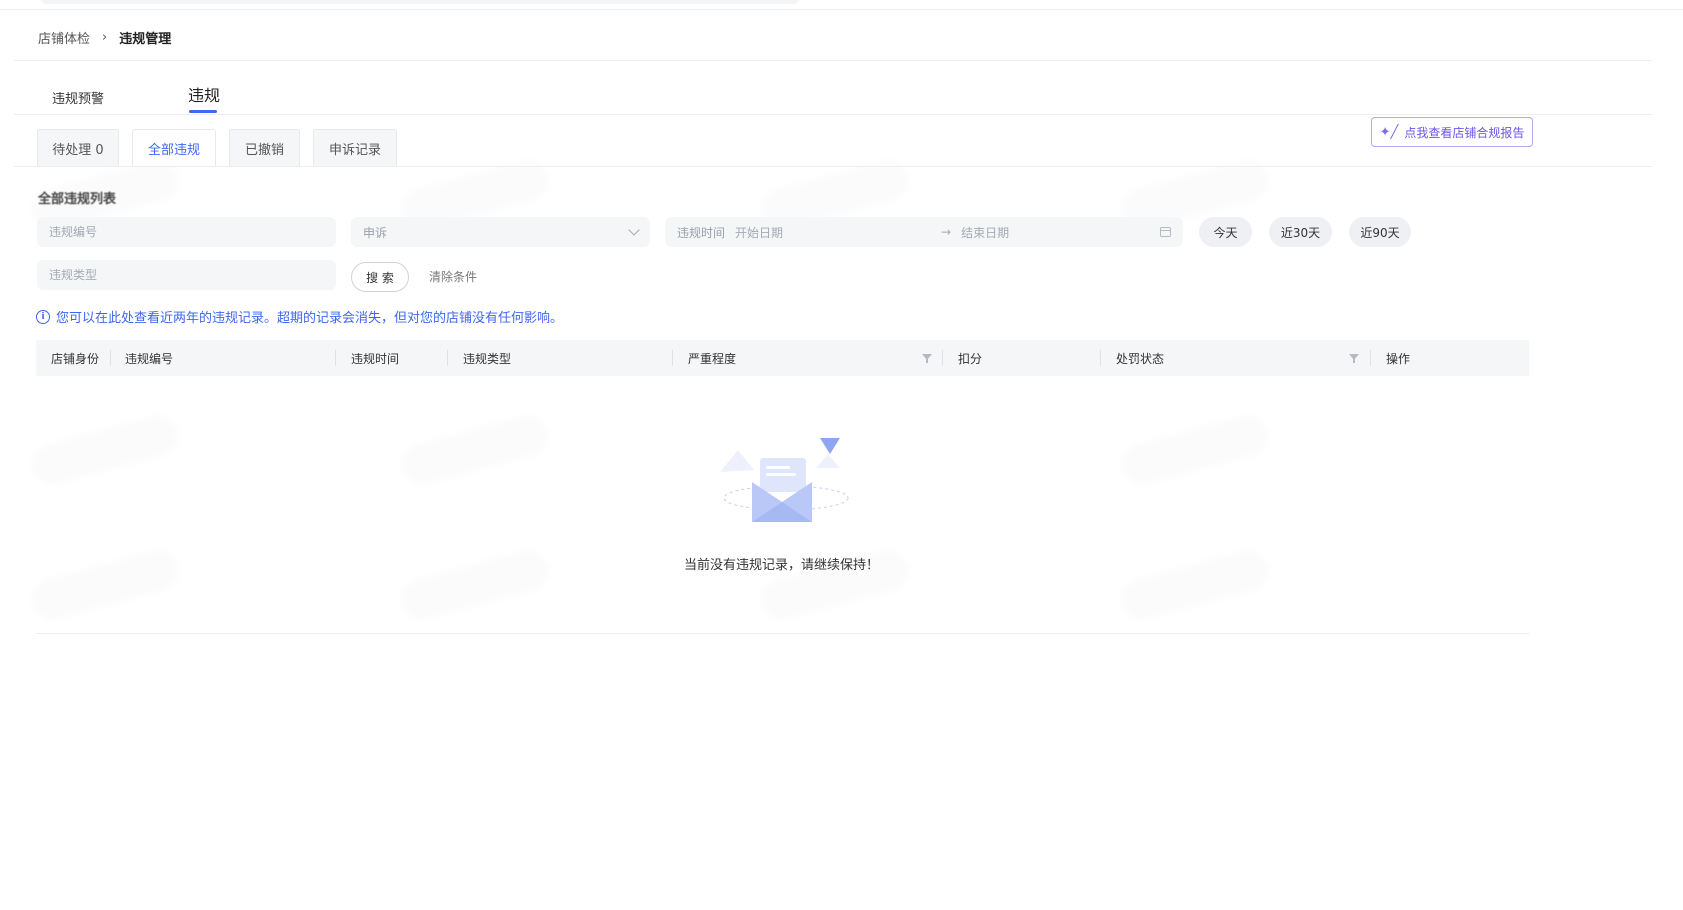 Image resolution: width=1683 pixels, height=910 pixels. What do you see at coordinates (701, 232) in the screenshot?
I see `date-range-label: 违规时间` at bounding box center [701, 232].